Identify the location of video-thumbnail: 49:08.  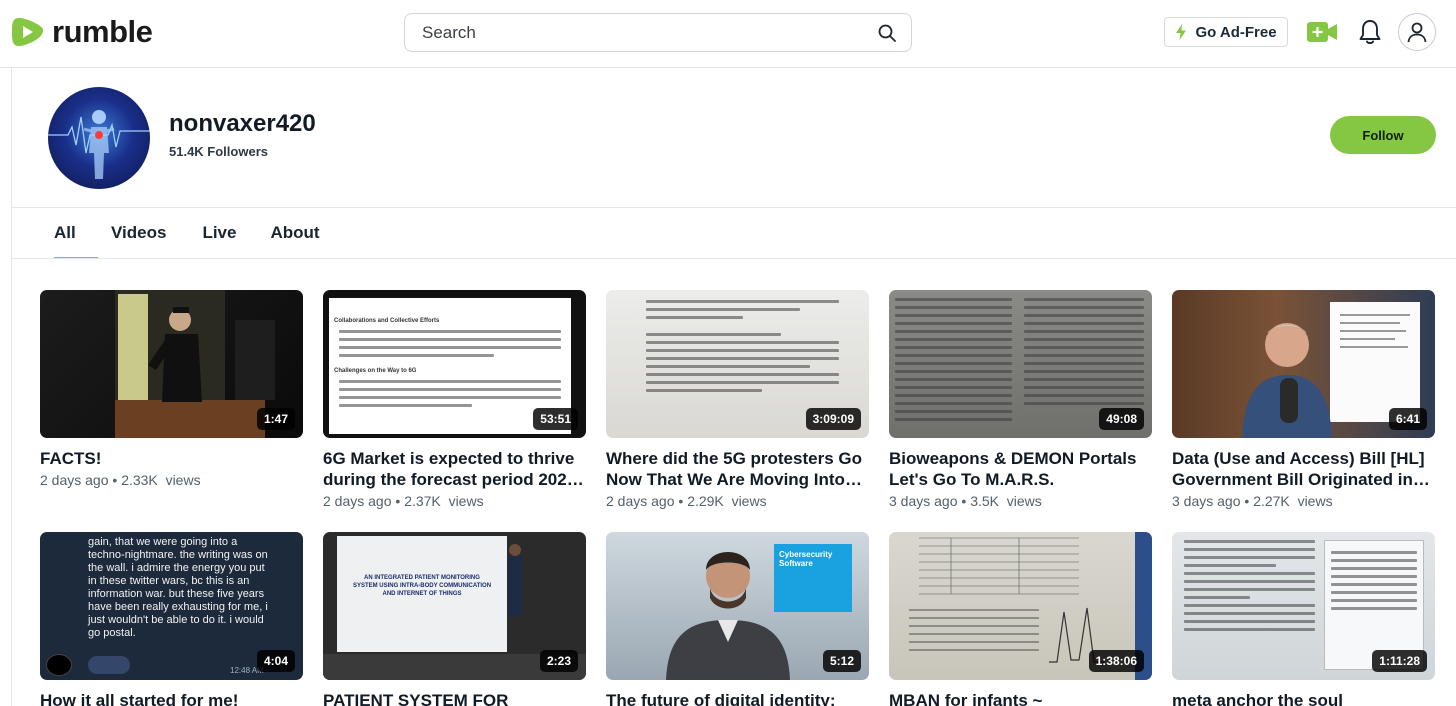
(1020, 364).